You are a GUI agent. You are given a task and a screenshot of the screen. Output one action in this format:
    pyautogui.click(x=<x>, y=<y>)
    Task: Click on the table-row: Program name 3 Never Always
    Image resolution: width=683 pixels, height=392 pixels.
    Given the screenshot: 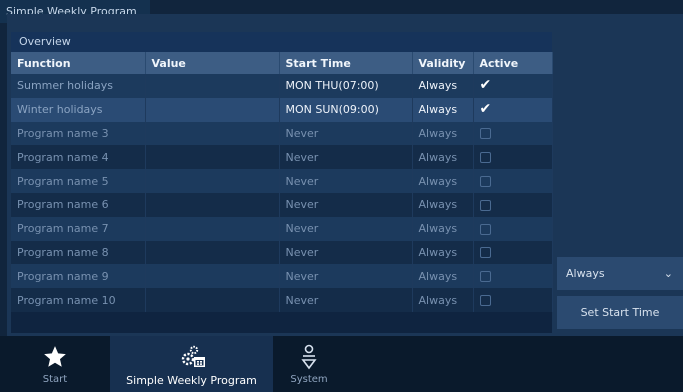 What is the action you would take?
    pyautogui.click(x=282, y=133)
    